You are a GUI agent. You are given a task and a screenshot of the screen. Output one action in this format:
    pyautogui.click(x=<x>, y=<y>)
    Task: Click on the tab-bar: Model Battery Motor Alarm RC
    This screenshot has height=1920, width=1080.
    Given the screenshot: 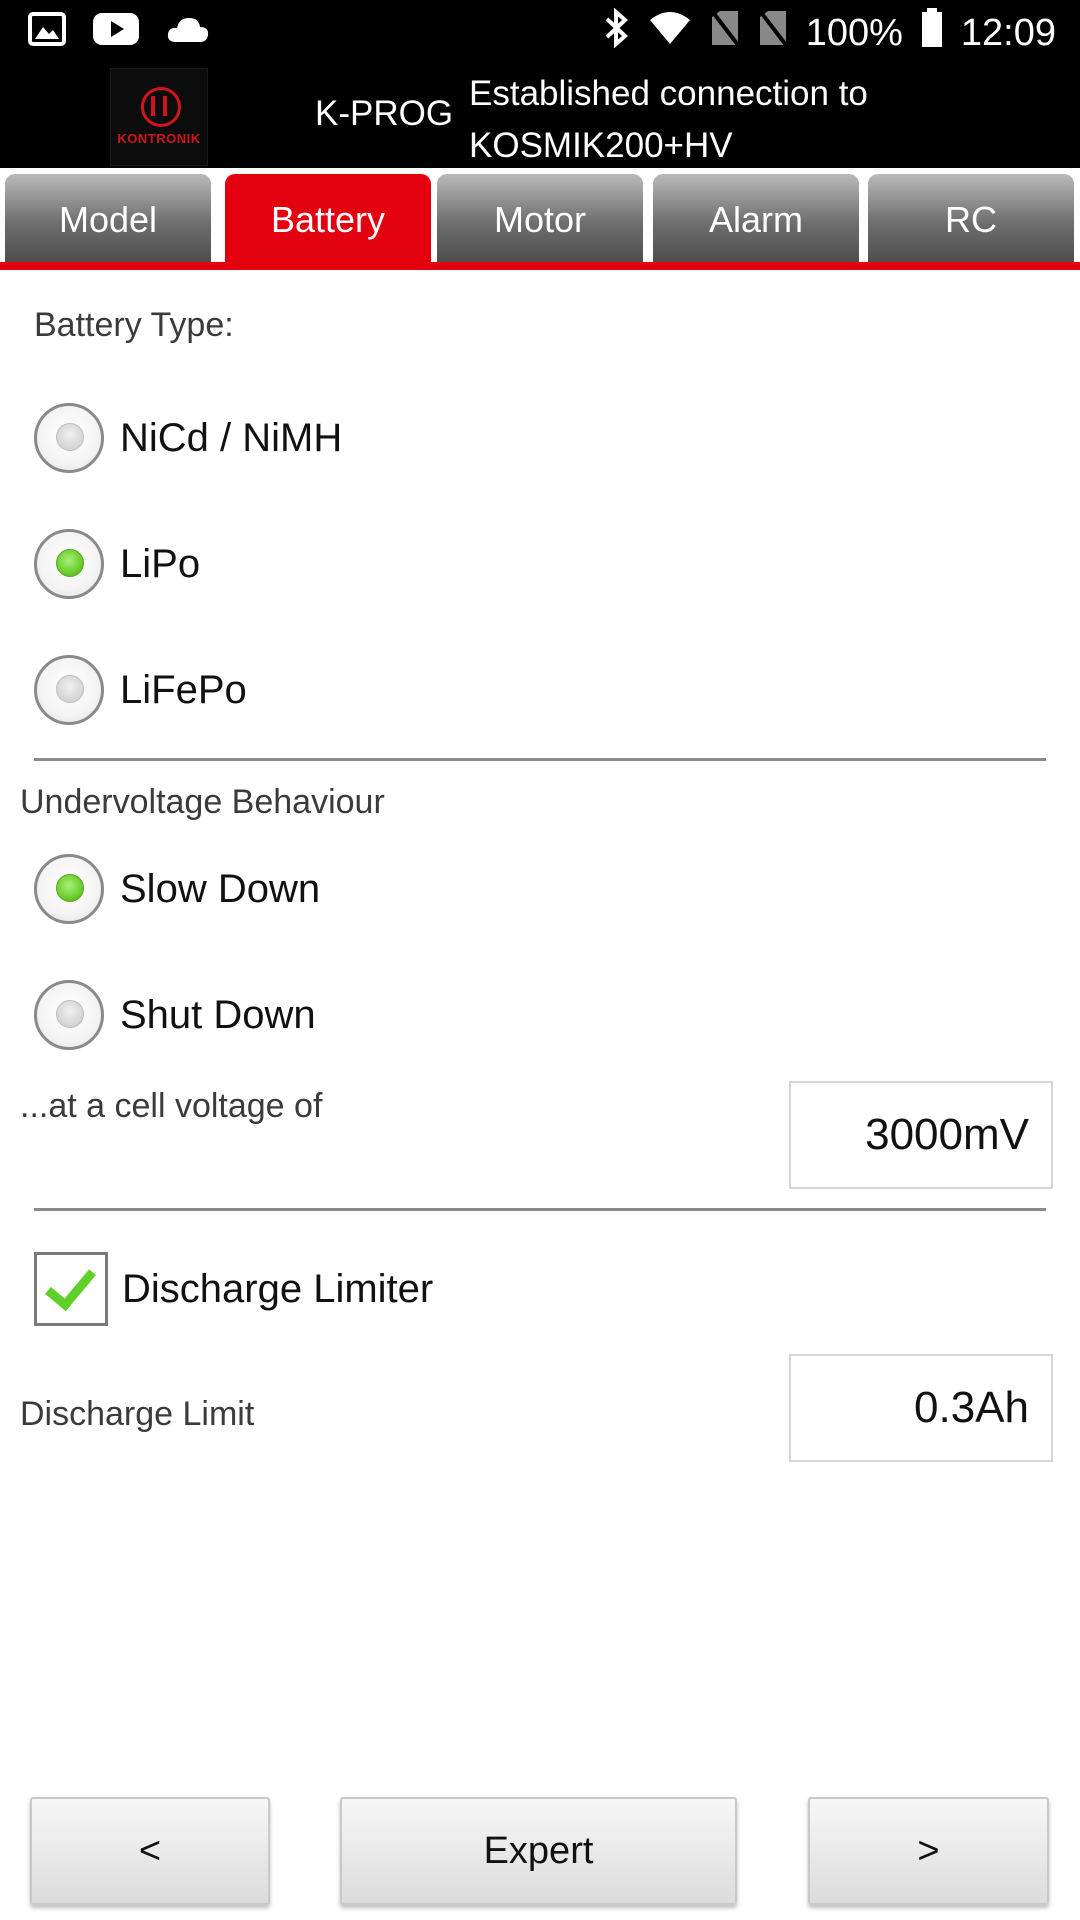 What is the action you would take?
    pyautogui.click(x=540, y=220)
    